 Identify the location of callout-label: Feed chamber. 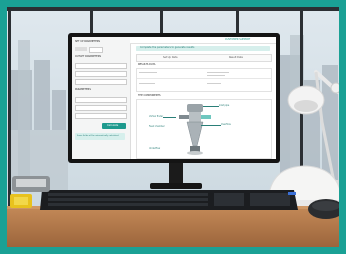
(157, 126).